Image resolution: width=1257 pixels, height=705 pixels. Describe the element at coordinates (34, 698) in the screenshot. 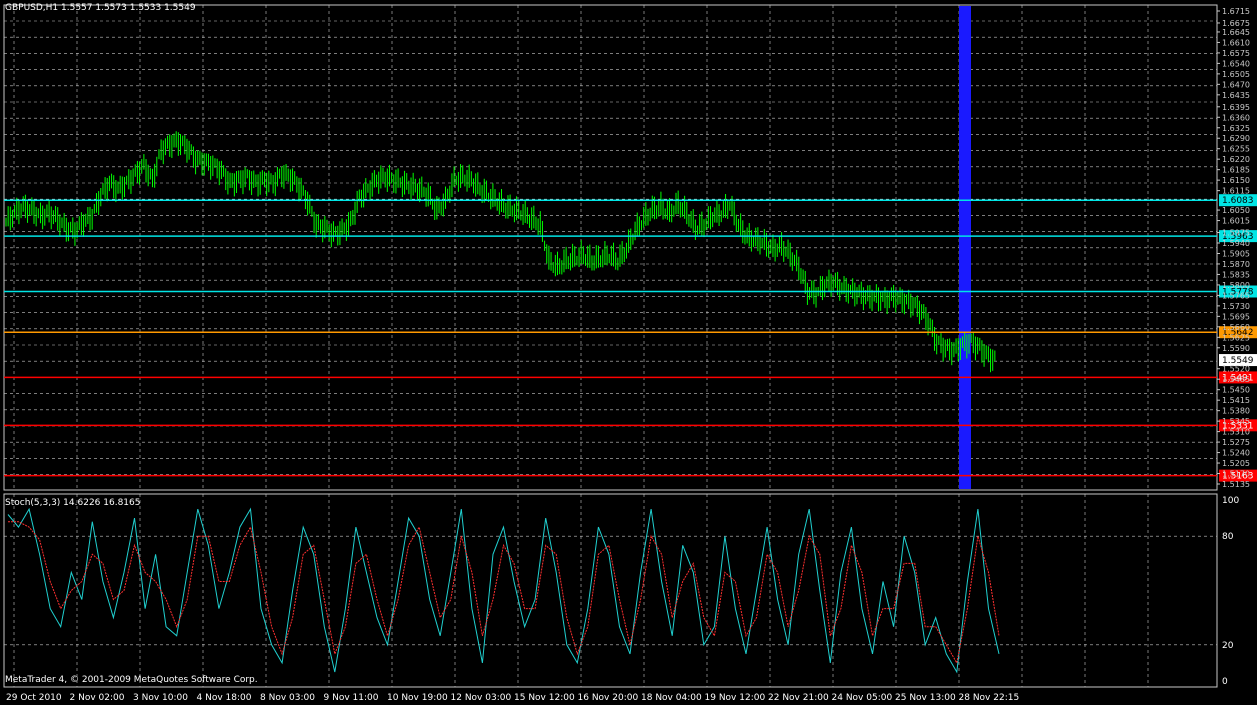

I see `time-tick-label: 29 Oct 2010` at that location.